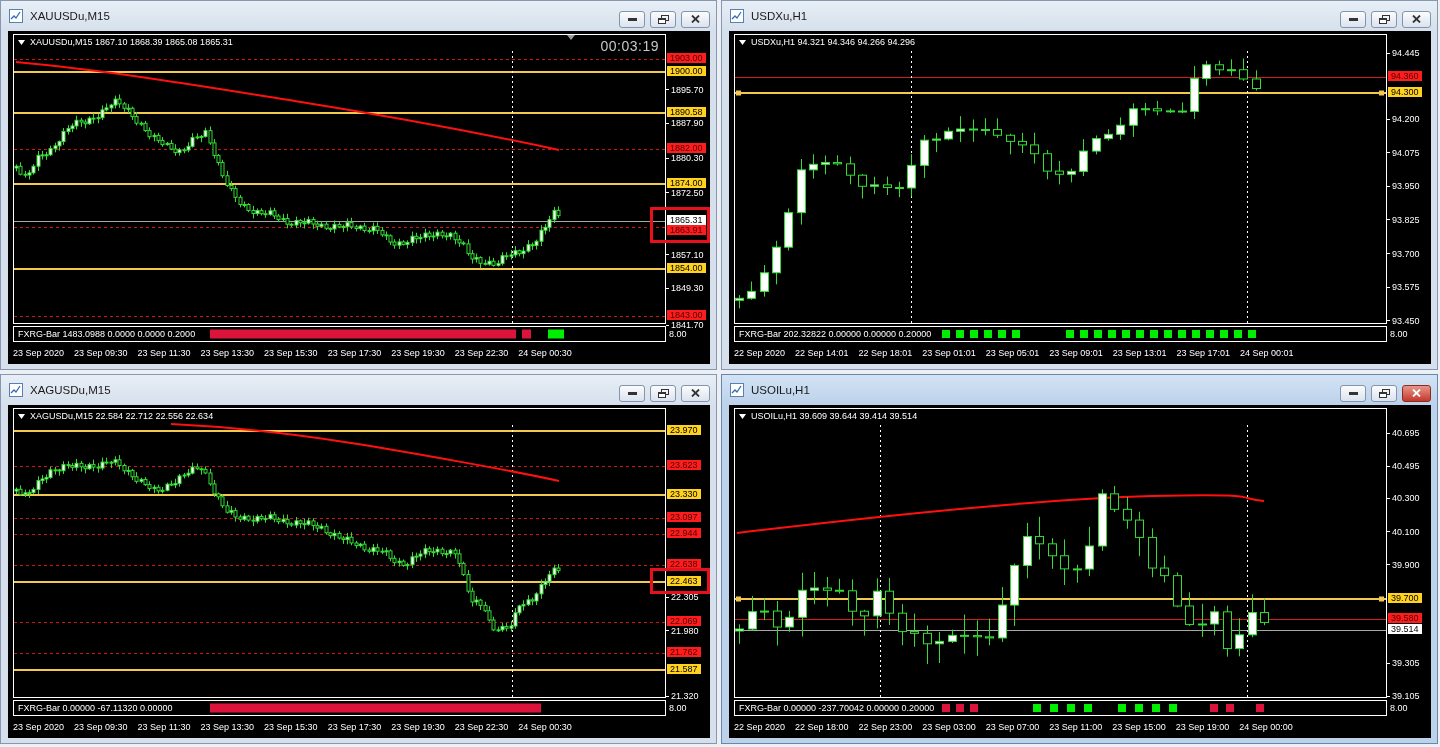 The height and width of the screenshot is (747, 1440). What do you see at coordinates (686, 58) in the screenshot?
I see `price-tag: 1903.00` at bounding box center [686, 58].